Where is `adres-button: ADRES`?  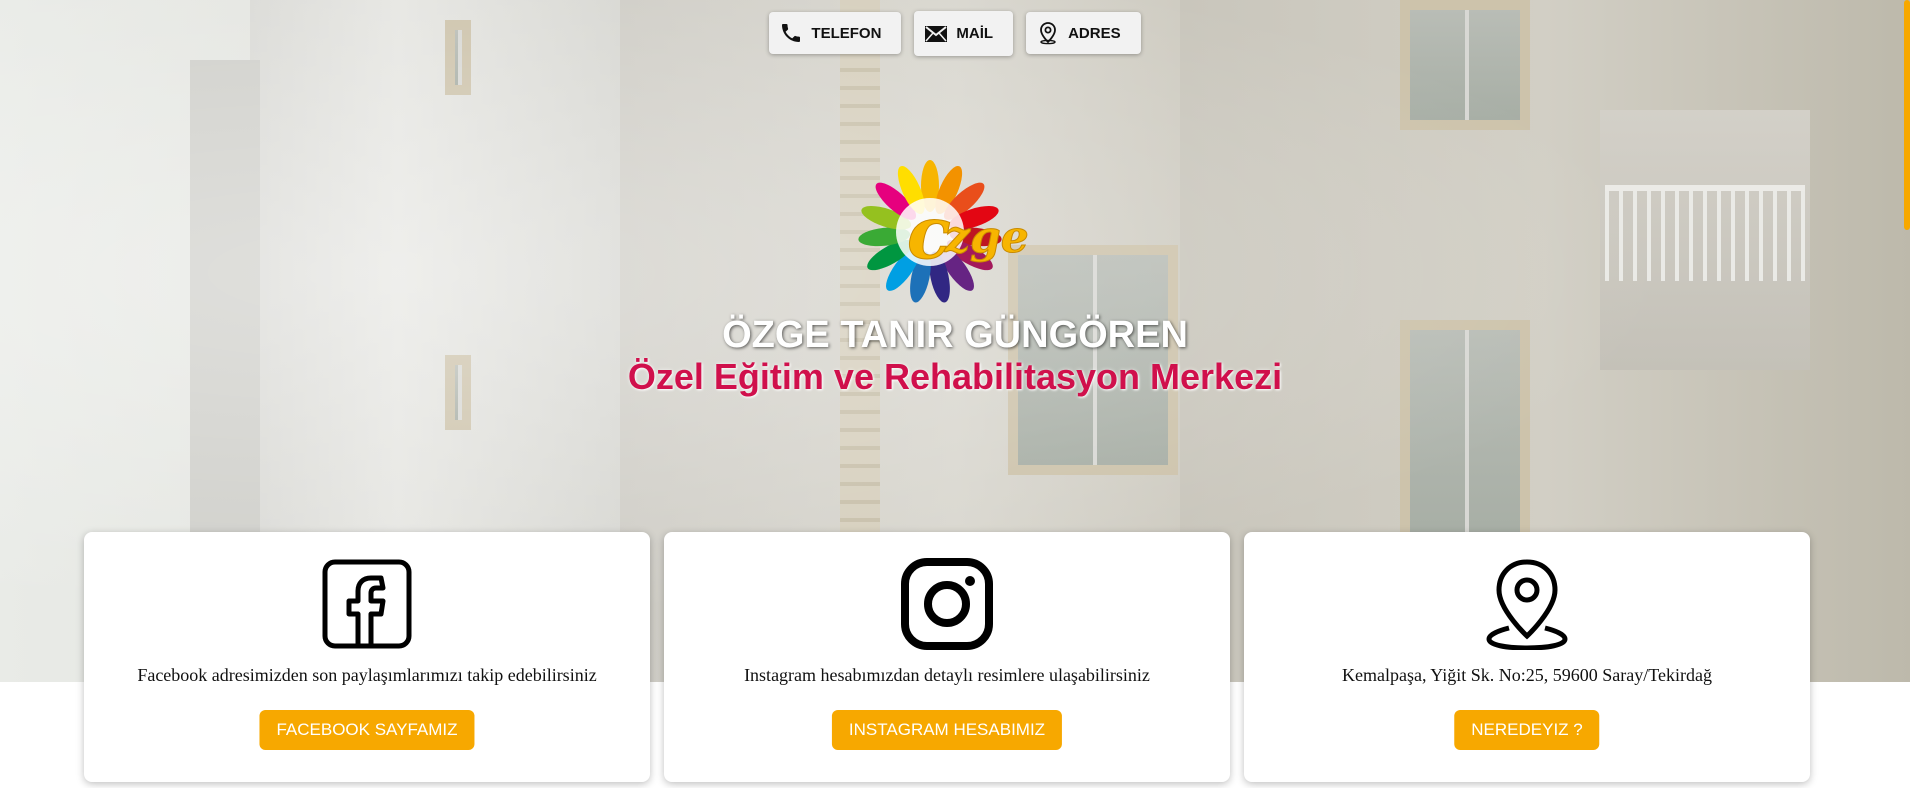
adres-button: ADRES is located at coordinates (1083, 33).